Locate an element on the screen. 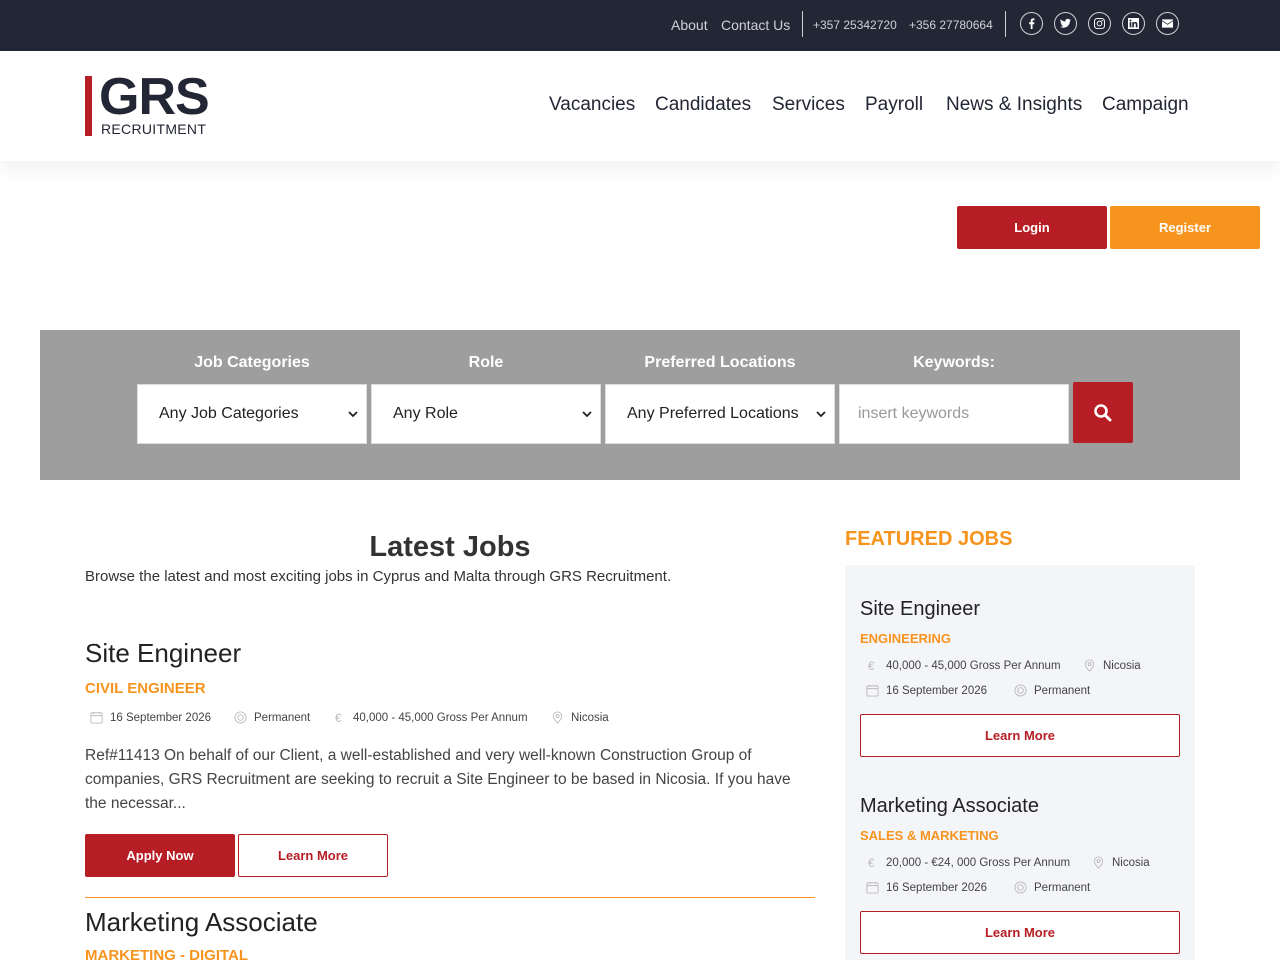 Image resolution: width=1280 pixels, height=960 pixels. logo-bar is located at coordinates (88, 106).